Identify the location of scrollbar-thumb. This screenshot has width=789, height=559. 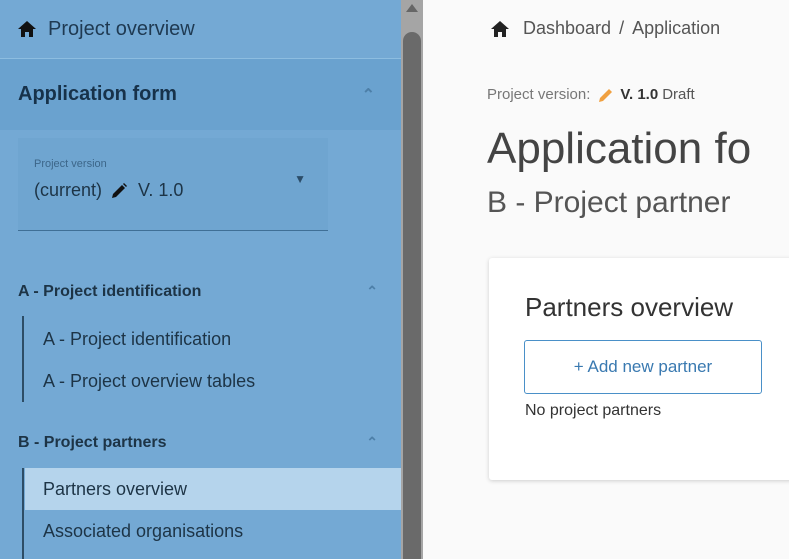
(412, 295).